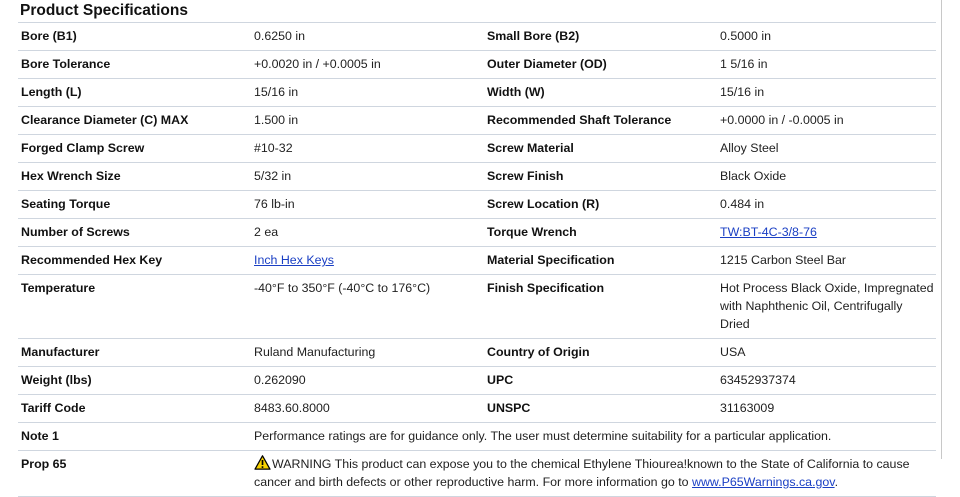 This screenshot has height=497, width=960. What do you see at coordinates (134, 473) in the screenshot?
I see `prop65-label: Prop 65` at bounding box center [134, 473].